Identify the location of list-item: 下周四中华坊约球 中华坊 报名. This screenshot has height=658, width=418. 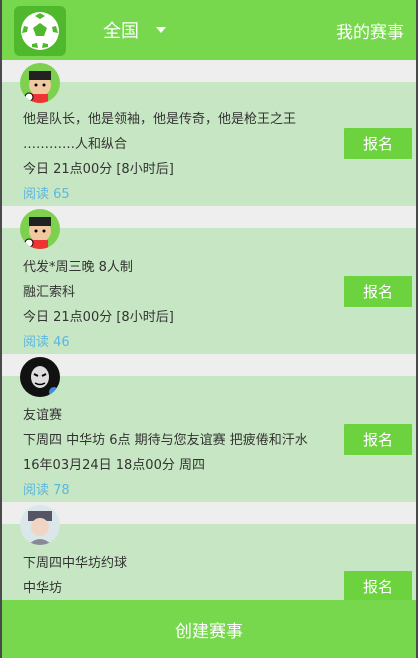
(209, 552).